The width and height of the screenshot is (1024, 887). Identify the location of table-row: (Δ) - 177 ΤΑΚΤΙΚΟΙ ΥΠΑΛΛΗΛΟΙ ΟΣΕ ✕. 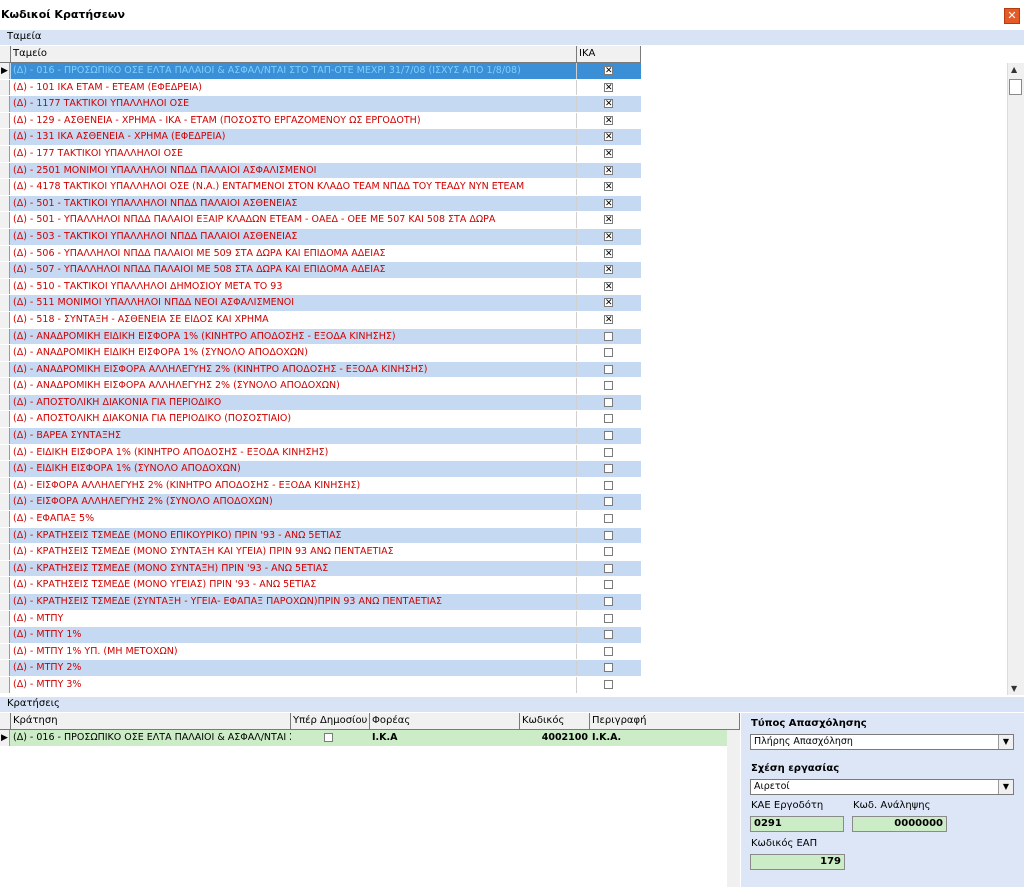
(320, 154).